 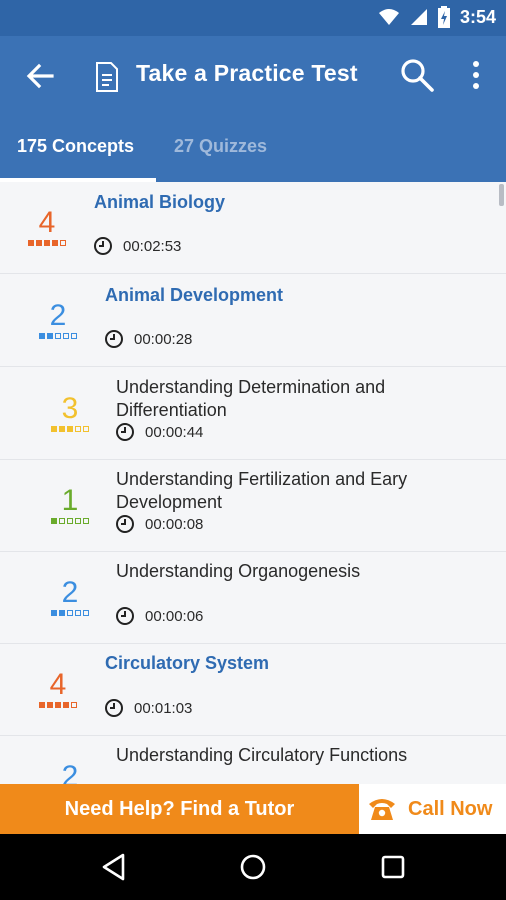 I want to click on nav-home-icon, so click(x=253, y=867).